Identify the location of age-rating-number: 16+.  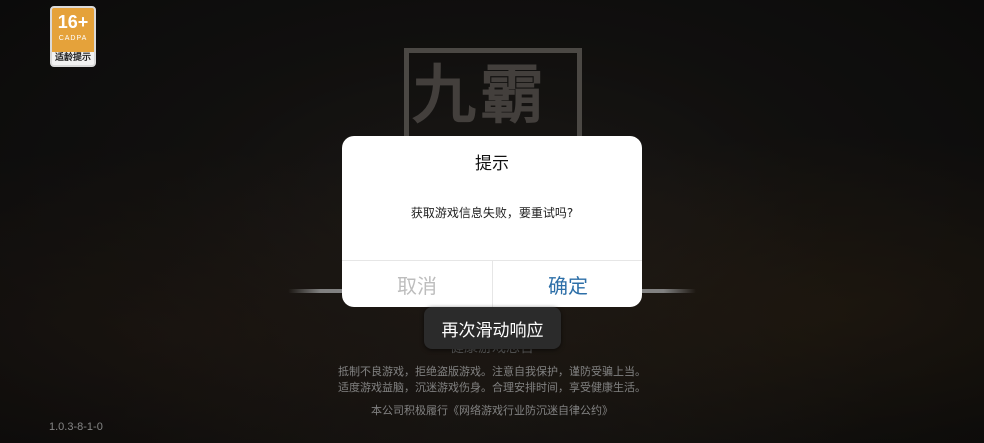
(73, 22).